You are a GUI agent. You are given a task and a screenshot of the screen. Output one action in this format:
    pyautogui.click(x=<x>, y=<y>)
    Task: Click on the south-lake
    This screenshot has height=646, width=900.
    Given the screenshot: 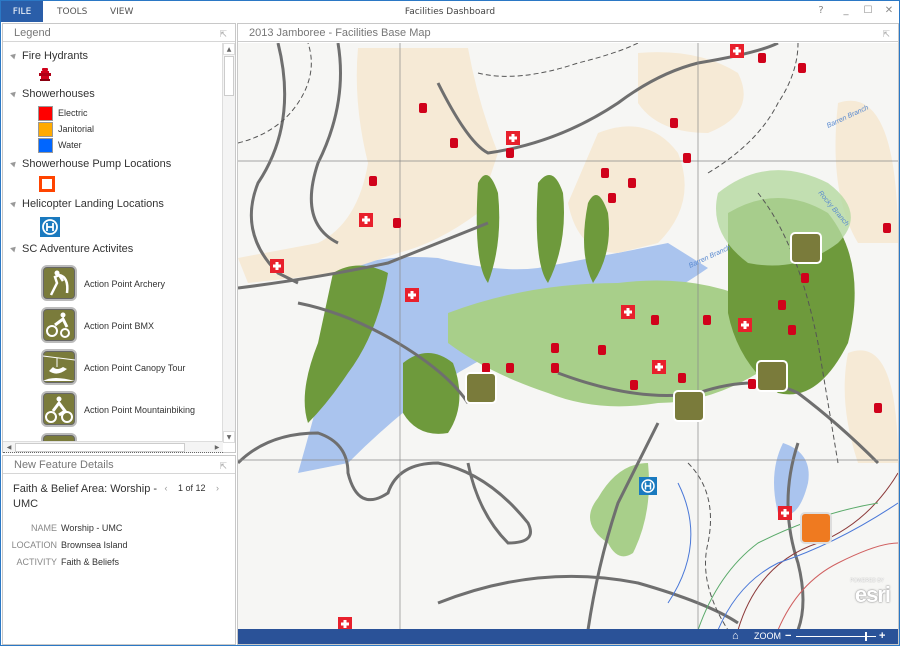 What is the action you would take?
    pyautogui.click(x=791, y=479)
    